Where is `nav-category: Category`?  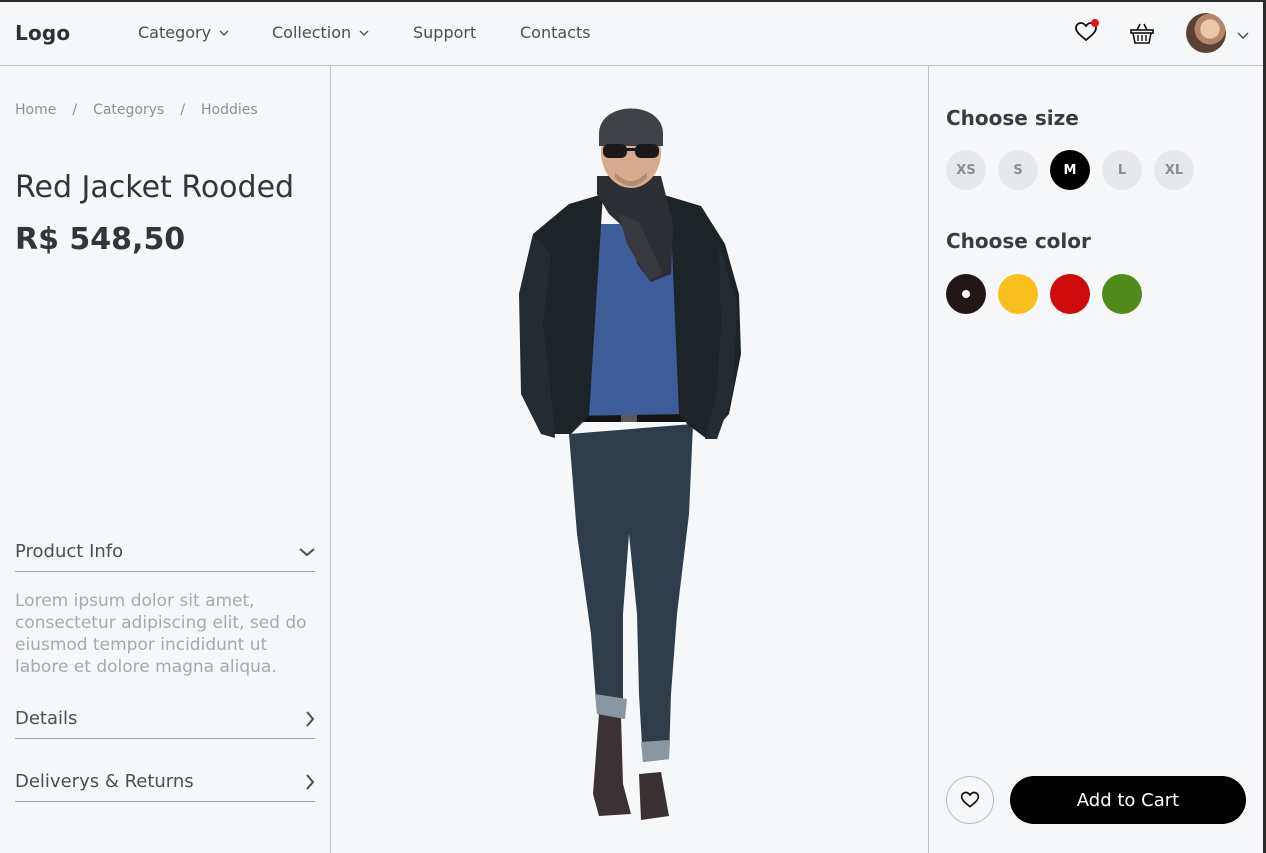 nav-category: Category is located at coordinates (183, 32).